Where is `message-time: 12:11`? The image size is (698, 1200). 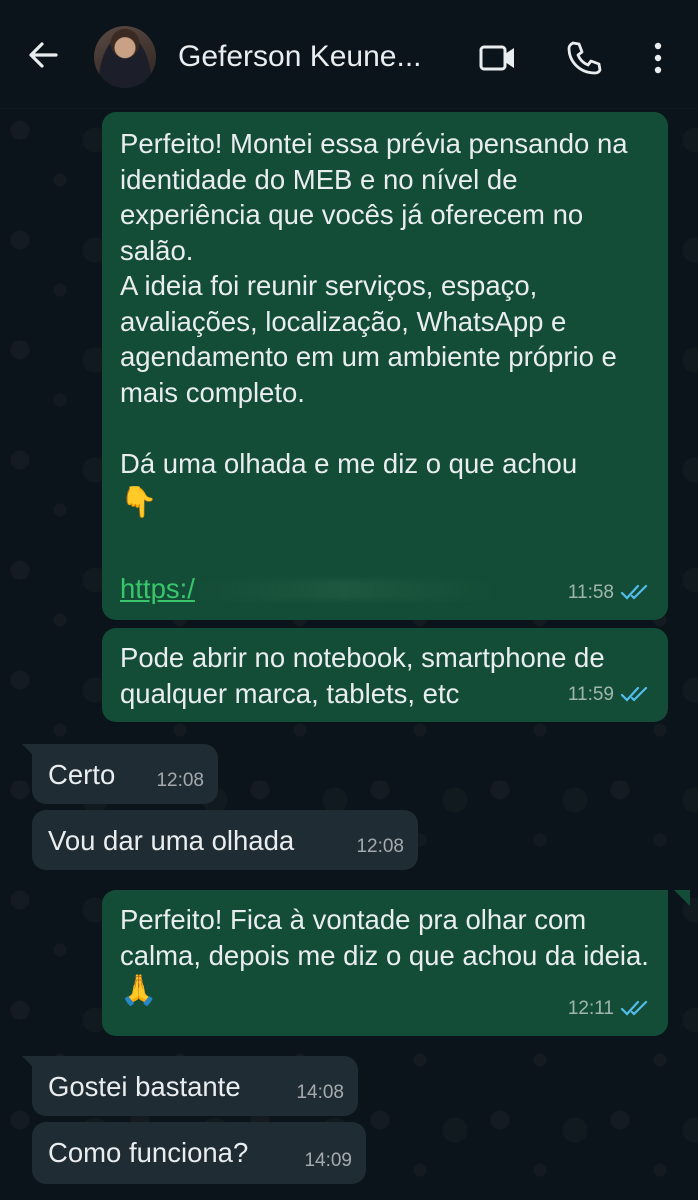 message-time: 12:11 is located at coordinates (590, 1008).